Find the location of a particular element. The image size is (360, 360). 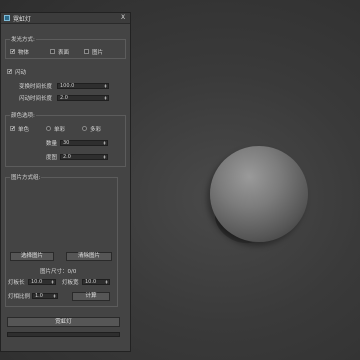

color-mono-label: 单色 is located at coordinates (24, 130).